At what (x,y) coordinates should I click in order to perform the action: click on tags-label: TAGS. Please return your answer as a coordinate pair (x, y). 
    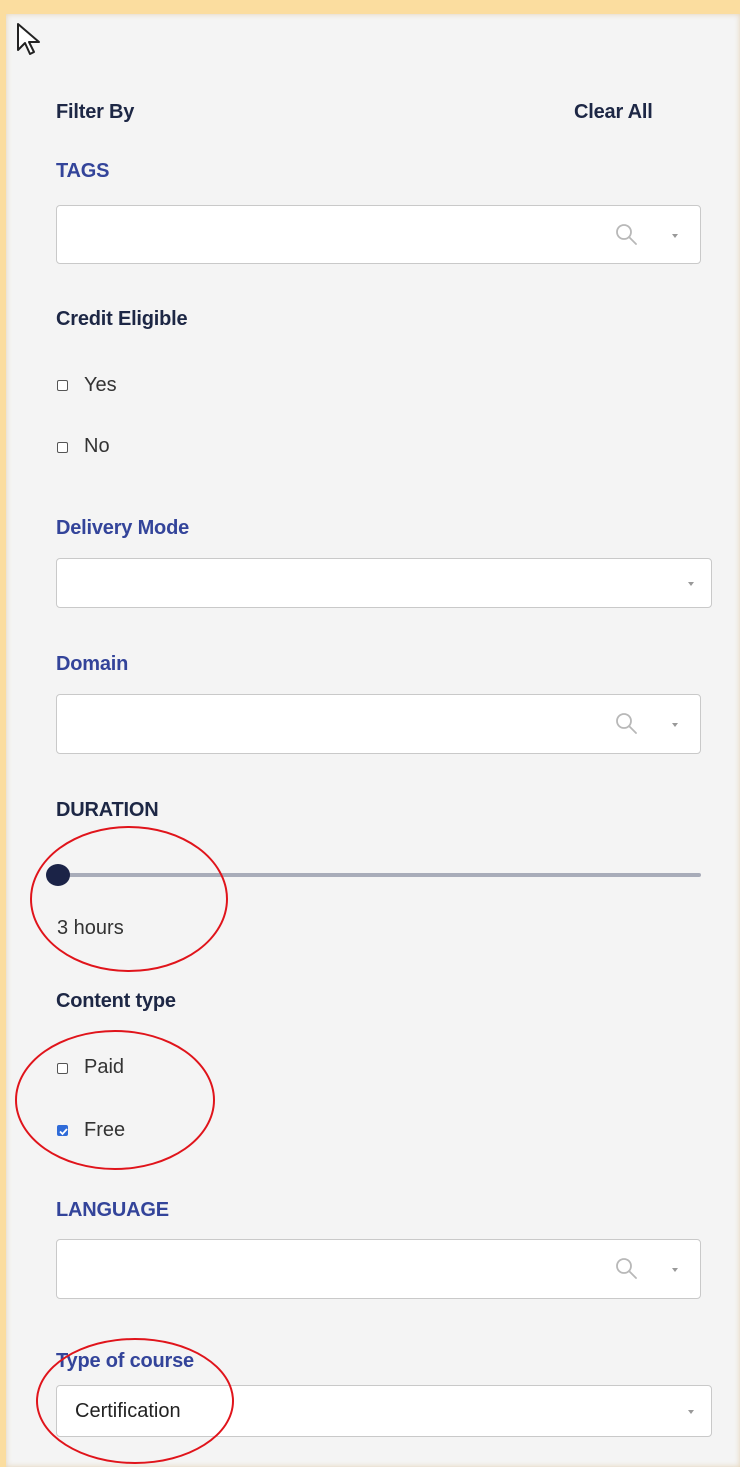
    Looking at the image, I should click on (83, 171).